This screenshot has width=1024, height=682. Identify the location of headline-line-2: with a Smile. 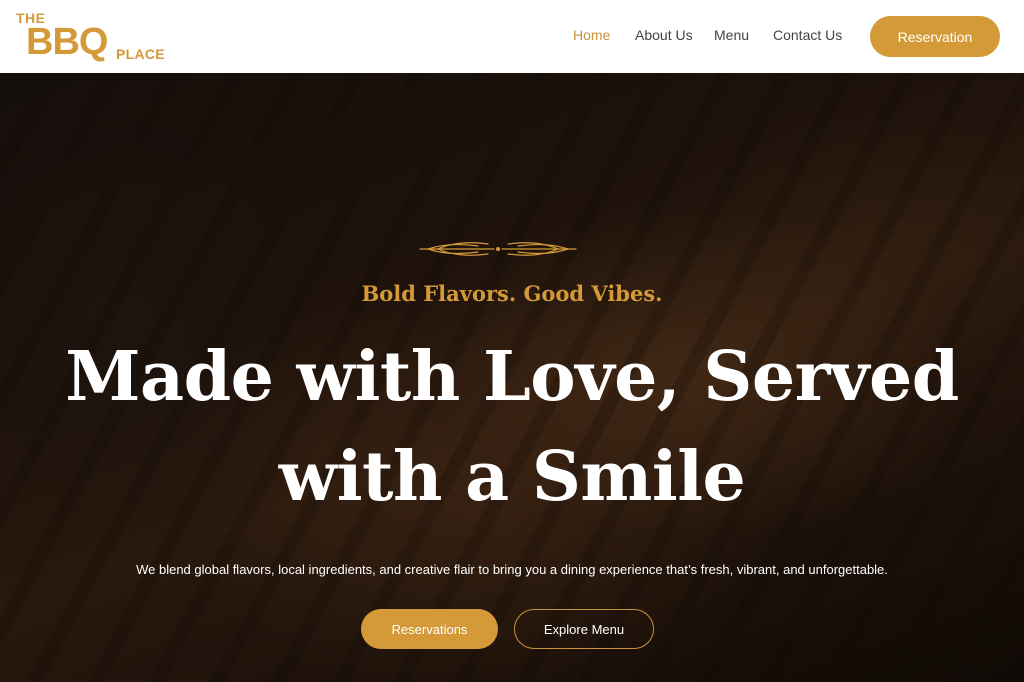
(512, 477).